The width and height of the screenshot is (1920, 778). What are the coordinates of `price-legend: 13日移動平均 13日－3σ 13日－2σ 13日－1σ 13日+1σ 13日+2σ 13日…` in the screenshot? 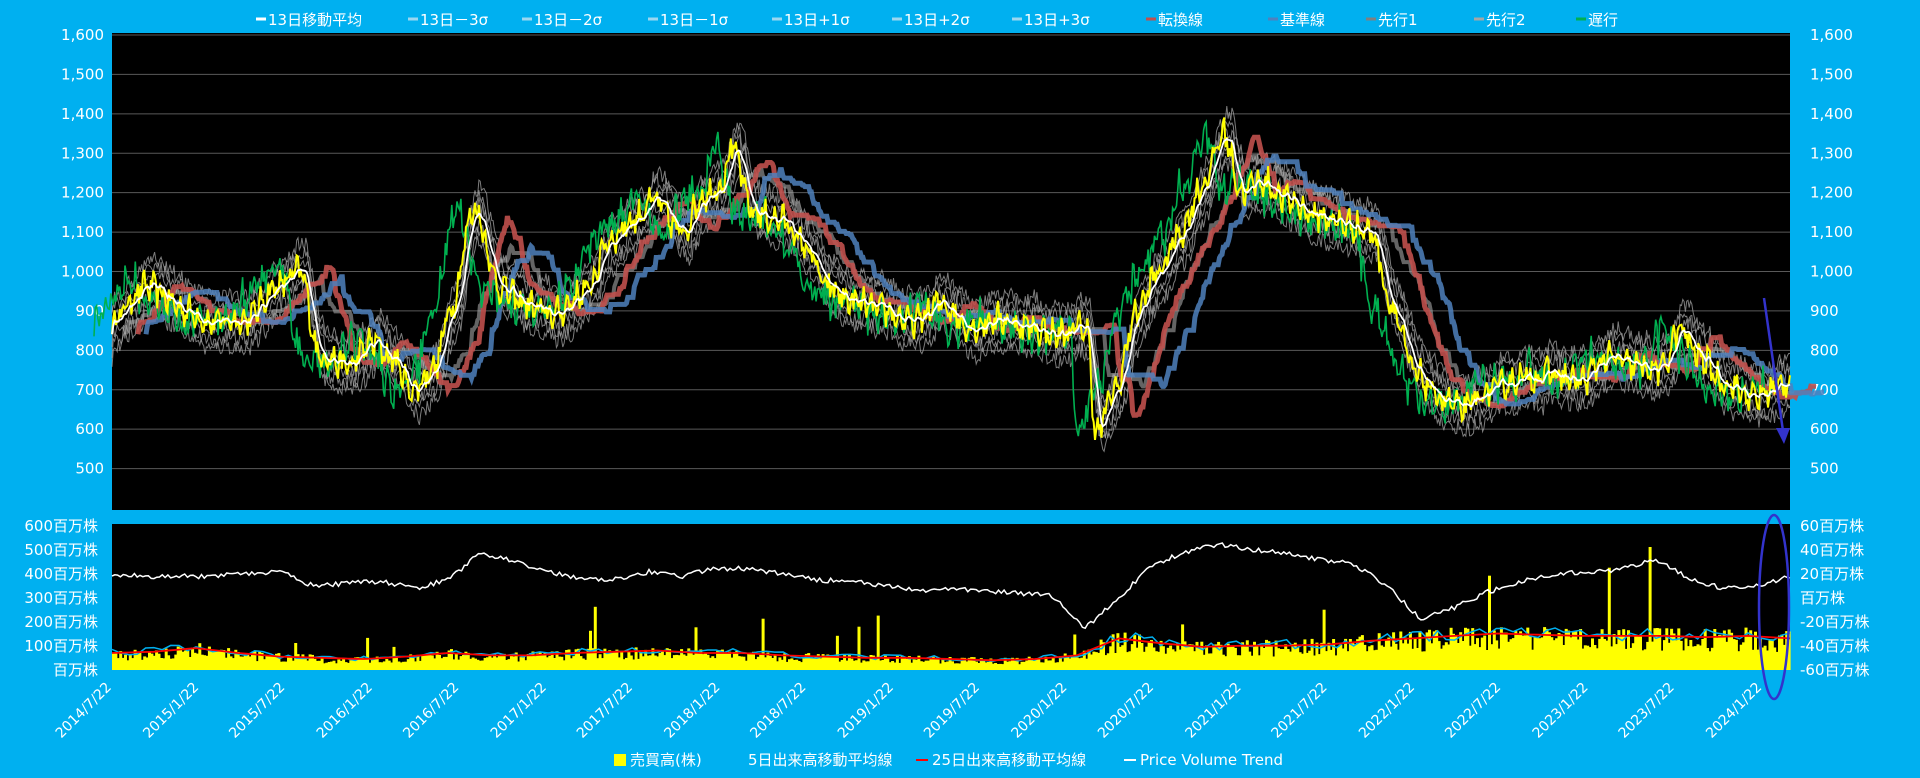 It's located at (937, 20).